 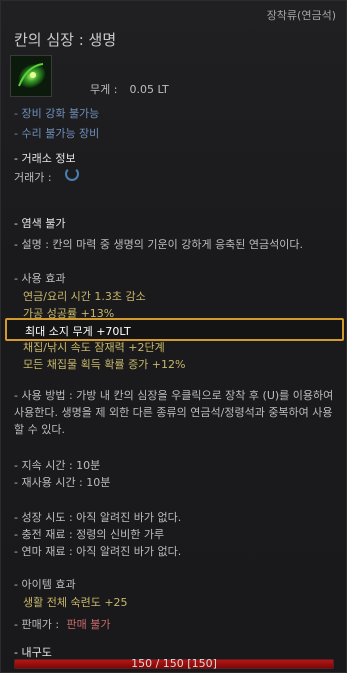 What do you see at coordinates (301, 15) in the screenshot?
I see `item-category: 장착류(연금석)` at bounding box center [301, 15].